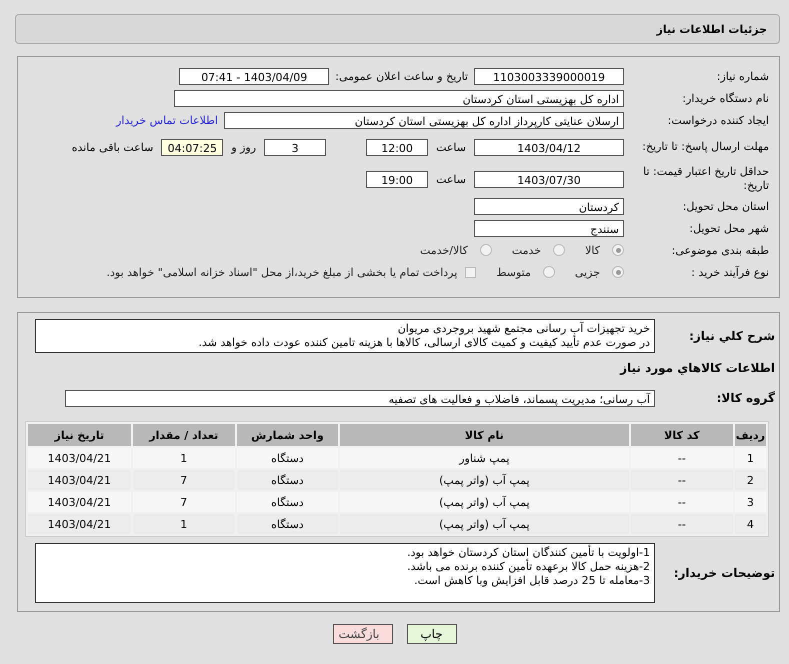 The image size is (789, 664). Describe the element at coordinates (705, 179) in the screenshot. I see `field-label: حداقل تاریخ اعتبار قیمت: تا تاریخ:` at that location.